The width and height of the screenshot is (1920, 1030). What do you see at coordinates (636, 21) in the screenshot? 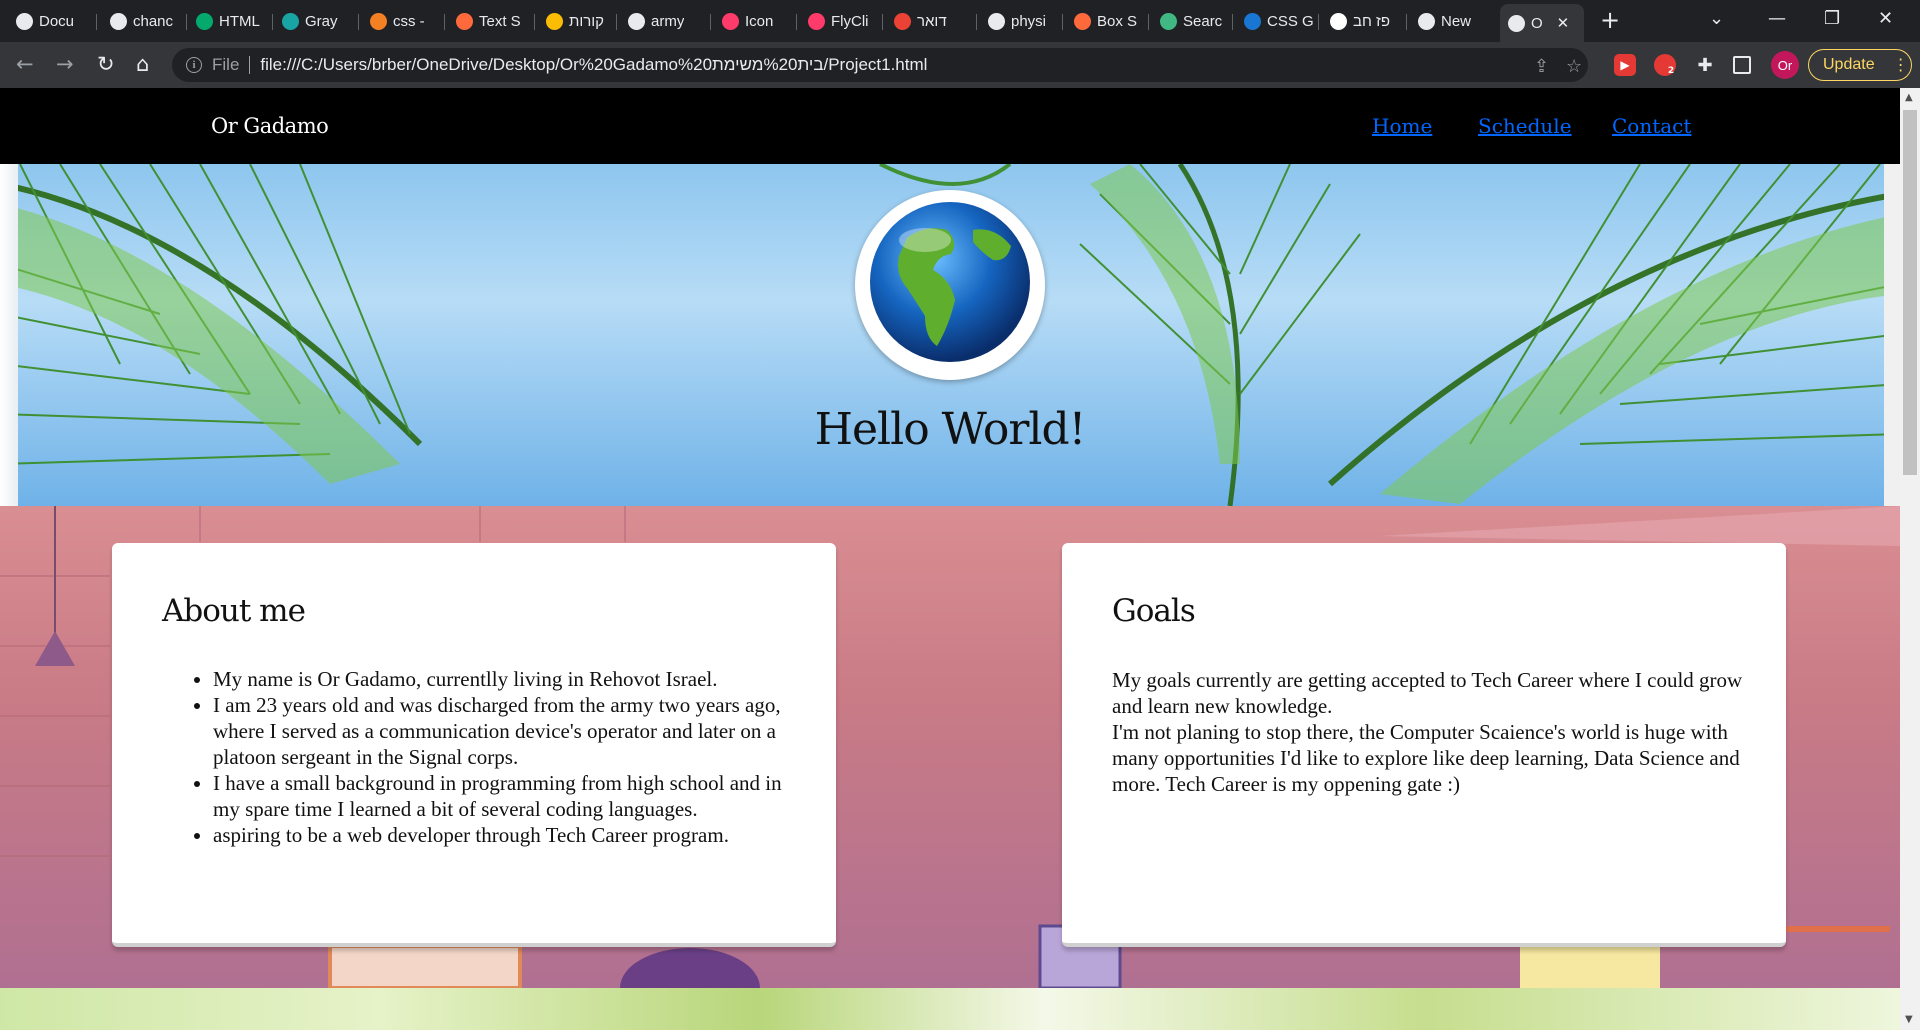
I see `google-icon` at bounding box center [636, 21].